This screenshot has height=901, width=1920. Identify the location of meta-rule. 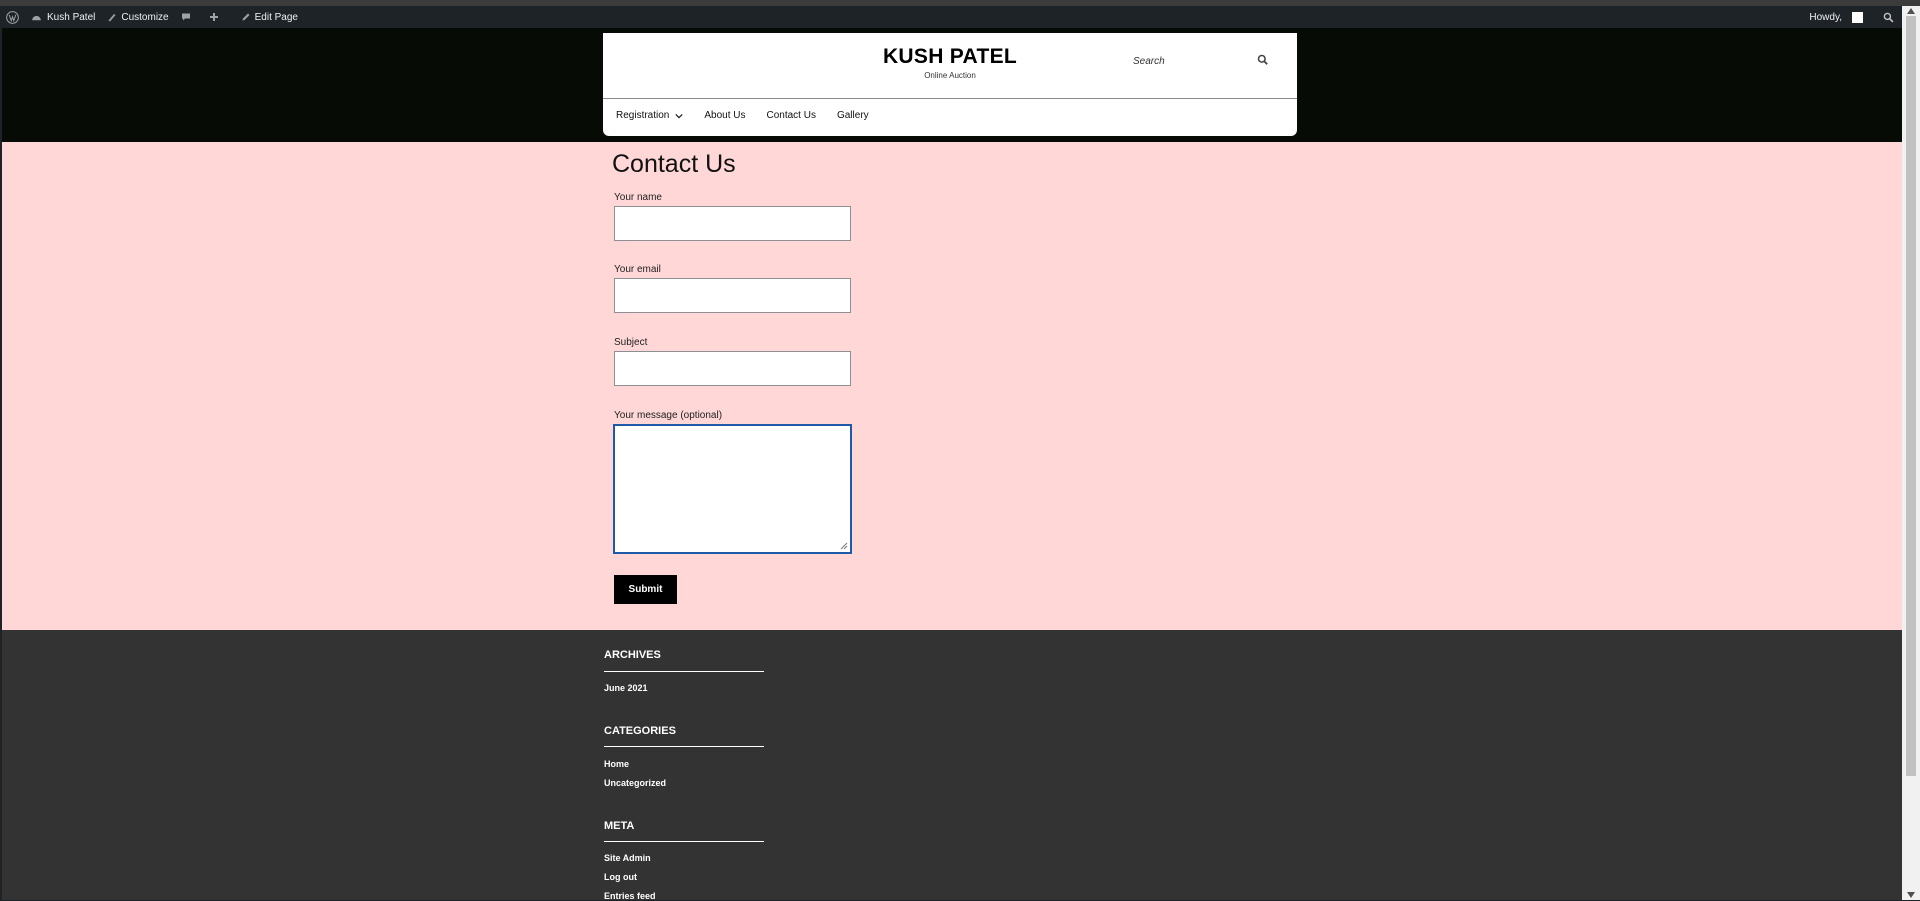
(684, 841).